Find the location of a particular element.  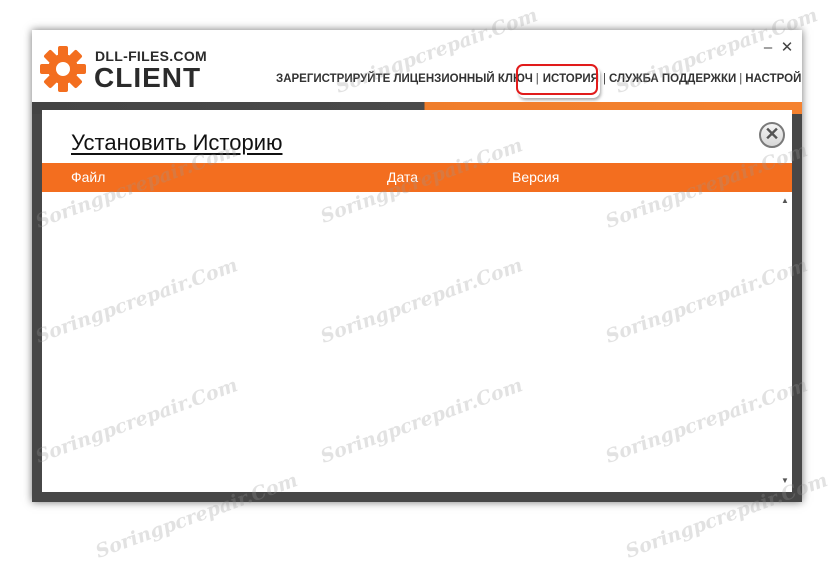

chevron-down-icon: ▼ is located at coordinates (785, 480).